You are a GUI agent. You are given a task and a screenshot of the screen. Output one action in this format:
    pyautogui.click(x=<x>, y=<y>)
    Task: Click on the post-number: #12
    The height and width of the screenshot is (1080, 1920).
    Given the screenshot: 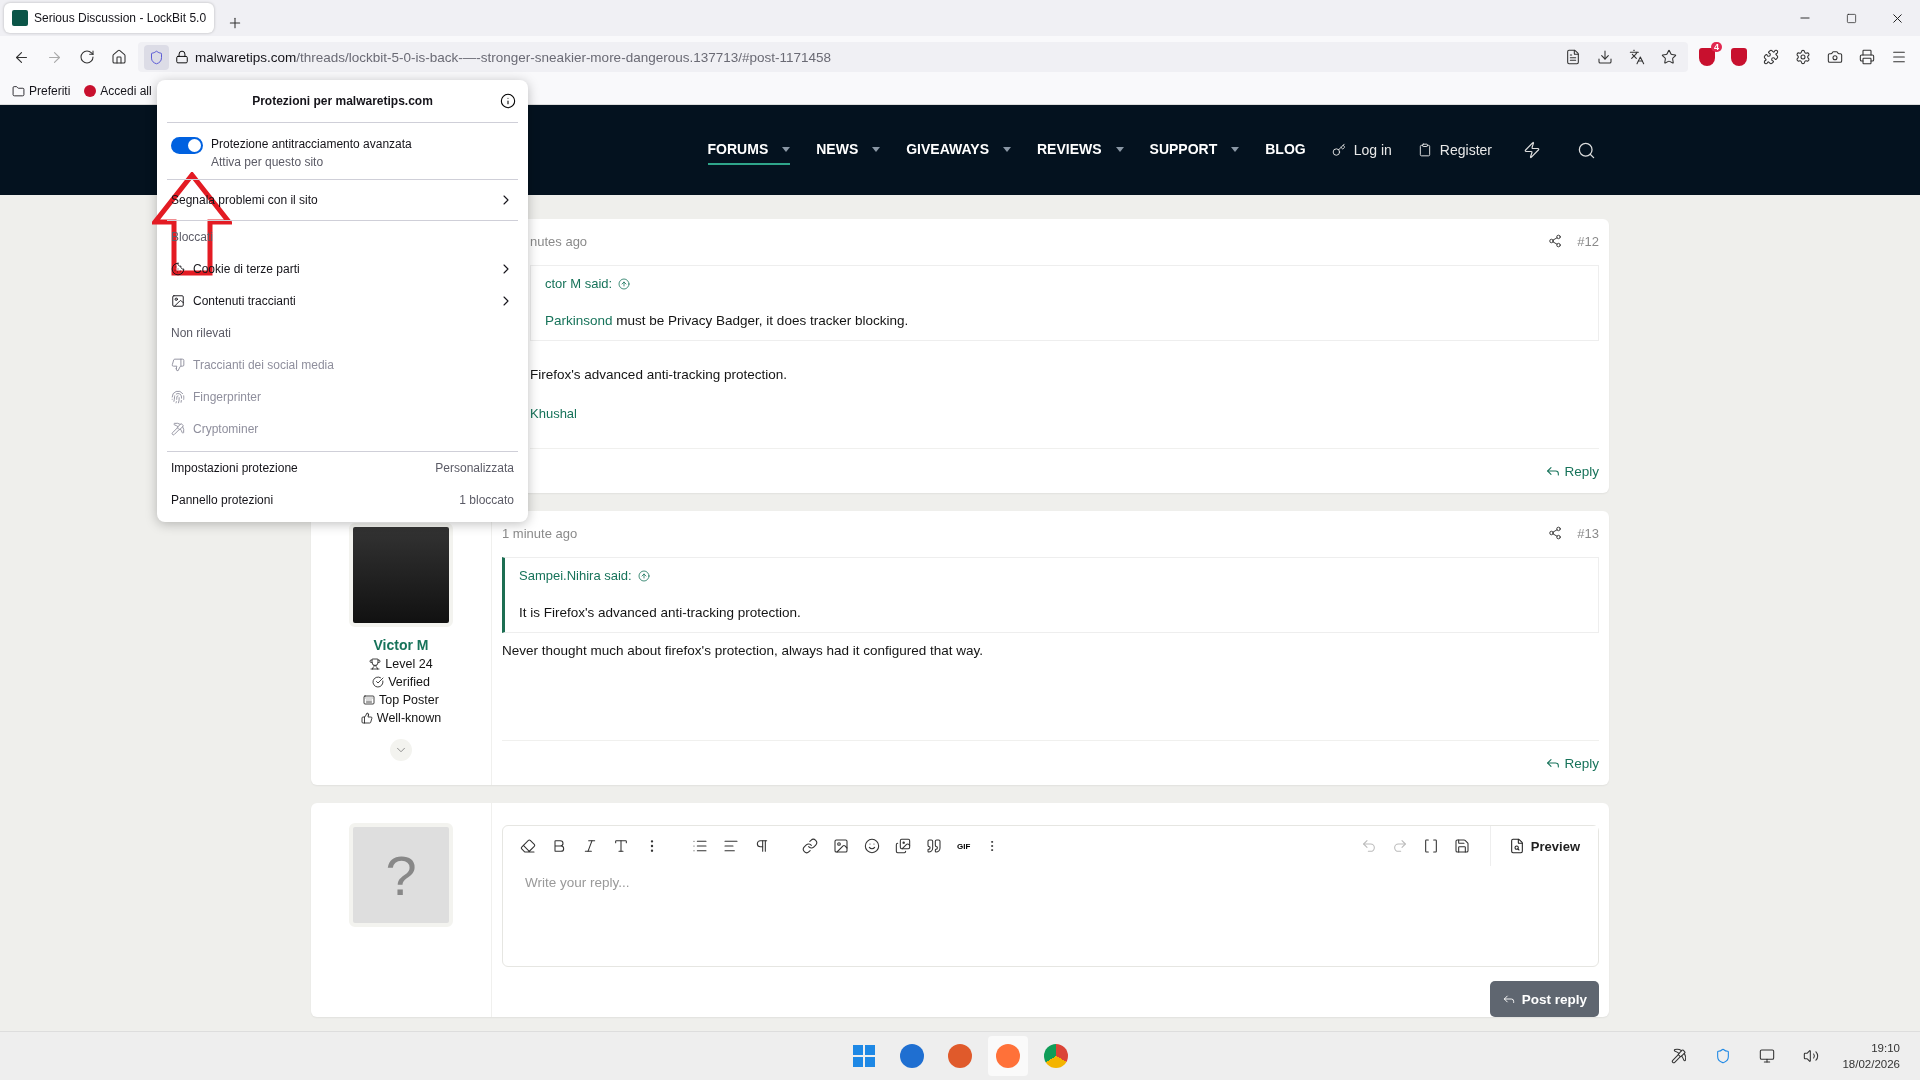 What is the action you would take?
    pyautogui.click(x=1588, y=241)
    